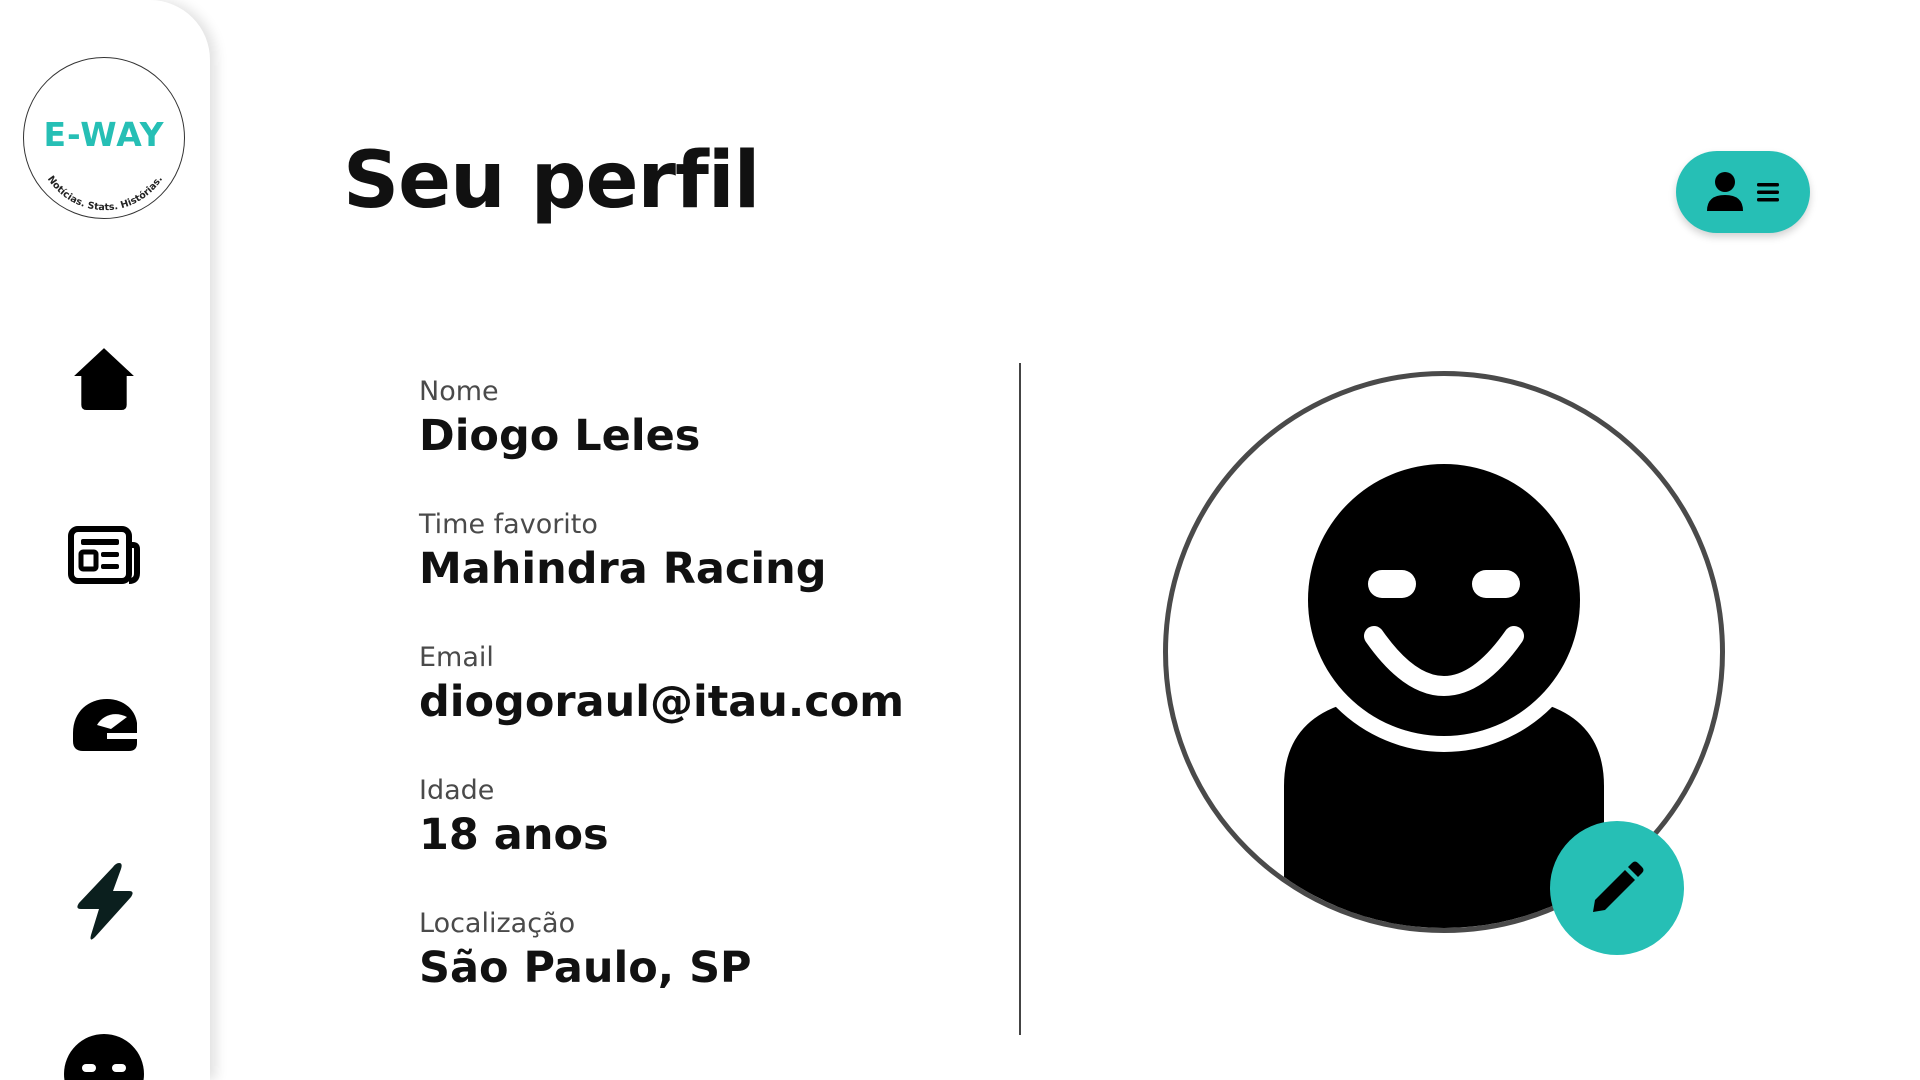  I want to click on newspaper-icon, so click(104, 555).